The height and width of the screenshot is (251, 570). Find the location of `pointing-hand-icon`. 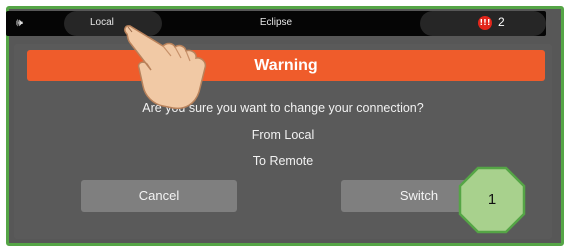

pointing-hand-icon is located at coordinates (165, 67).